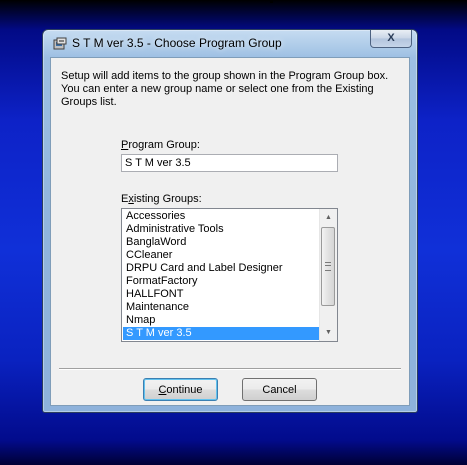  Describe the element at coordinates (279, 389) in the screenshot. I see `cancel-button: Cancel` at that location.